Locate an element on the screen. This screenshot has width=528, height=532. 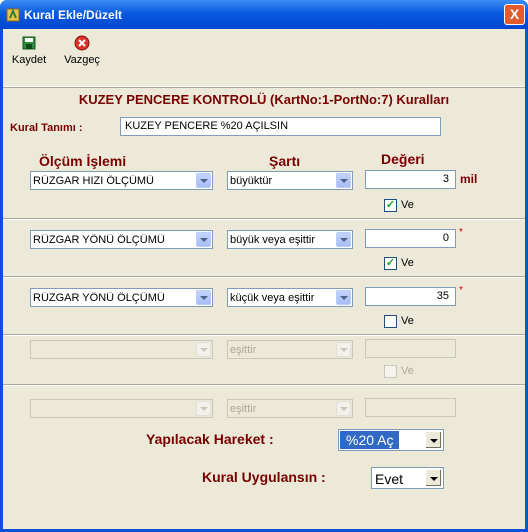
apply-select: Evet is located at coordinates (407, 478).